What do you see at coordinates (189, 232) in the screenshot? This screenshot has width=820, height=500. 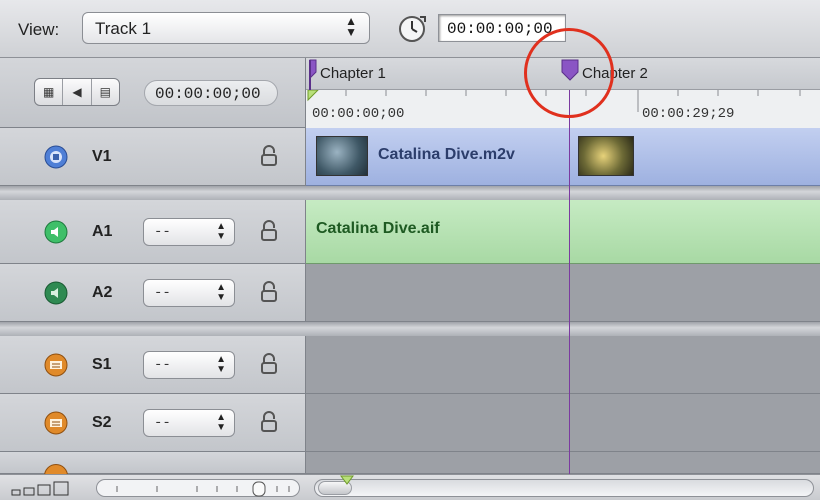 I see `track-select-a1: -- ▲ ▼` at bounding box center [189, 232].